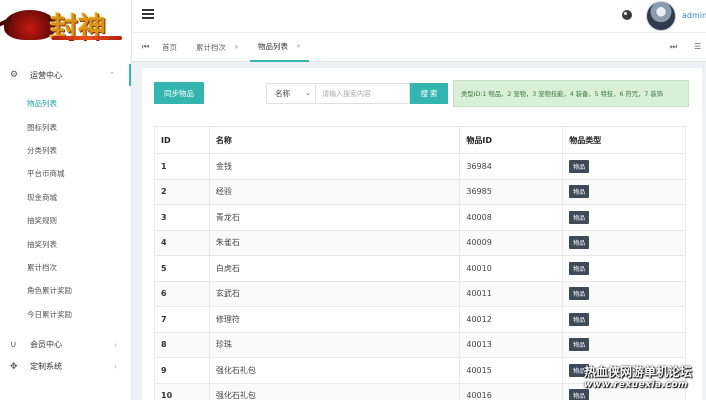 Image resolution: width=706 pixels, height=400 pixels. I want to click on cell-item-id: 40013, so click(511, 344).